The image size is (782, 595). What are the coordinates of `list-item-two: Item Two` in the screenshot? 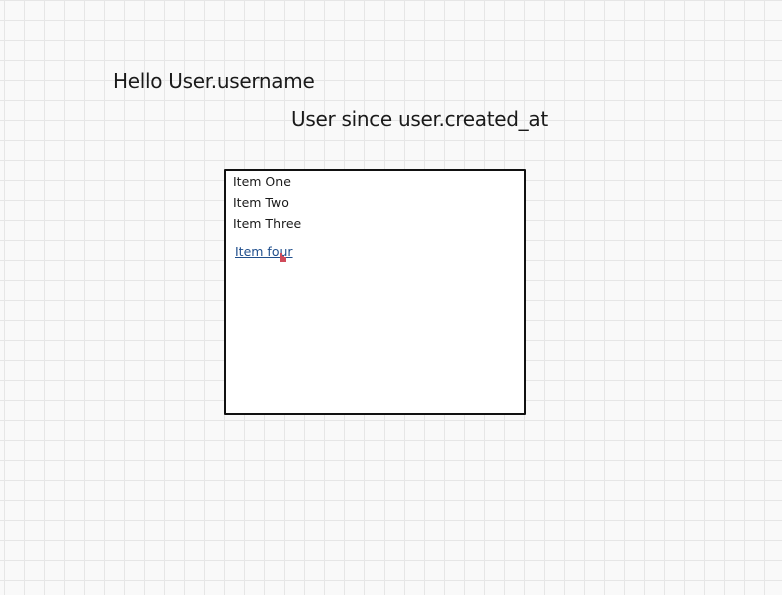 It's located at (261, 202).